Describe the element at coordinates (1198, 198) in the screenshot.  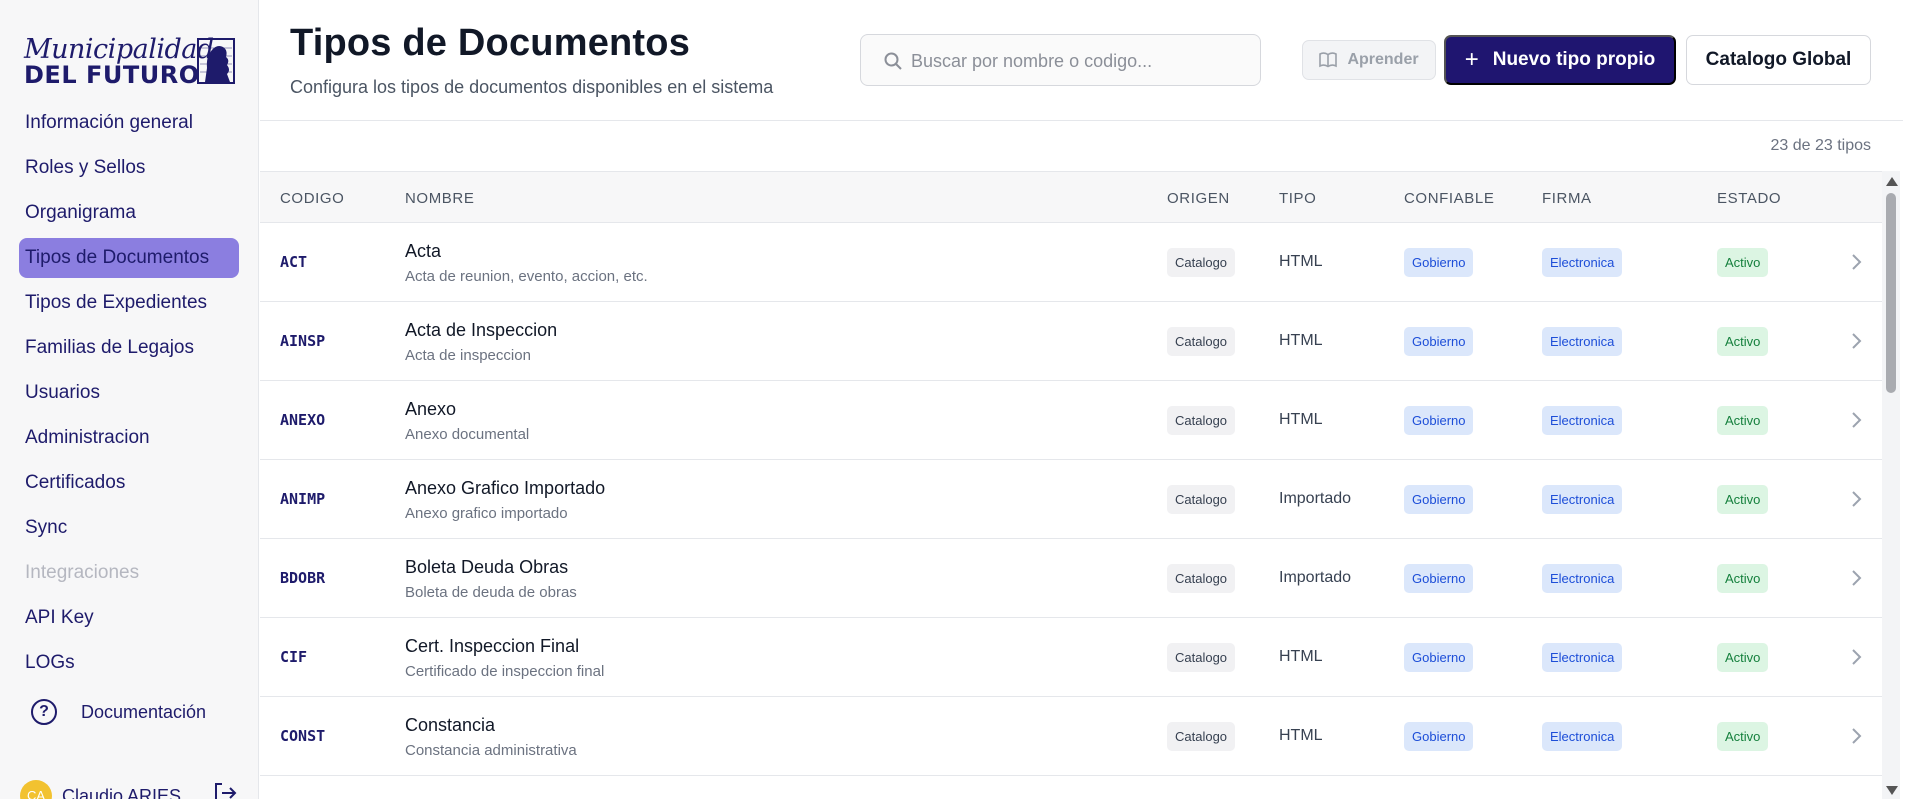
I see `column-header-origen: ORIGEN` at that location.